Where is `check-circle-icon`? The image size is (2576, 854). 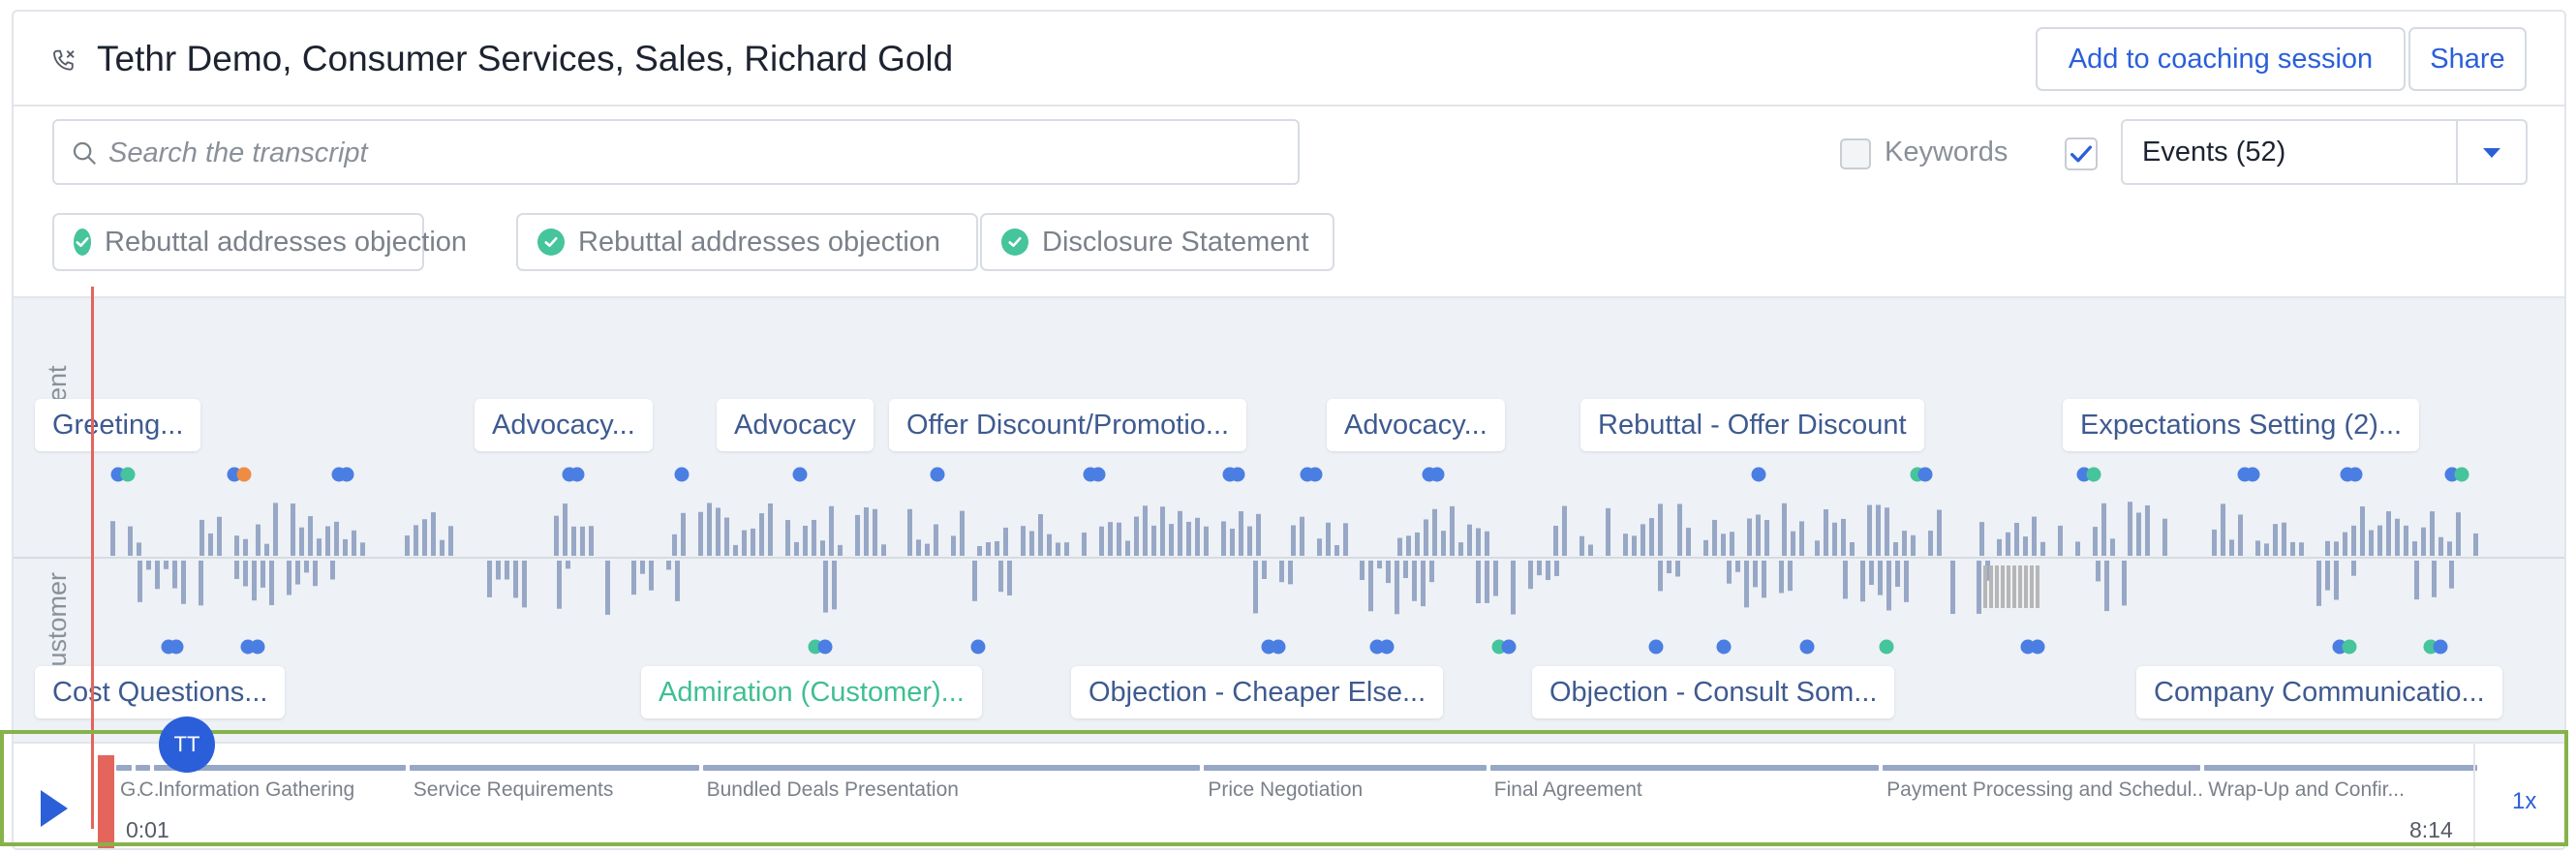 check-circle-icon is located at coordinates (551, 242).